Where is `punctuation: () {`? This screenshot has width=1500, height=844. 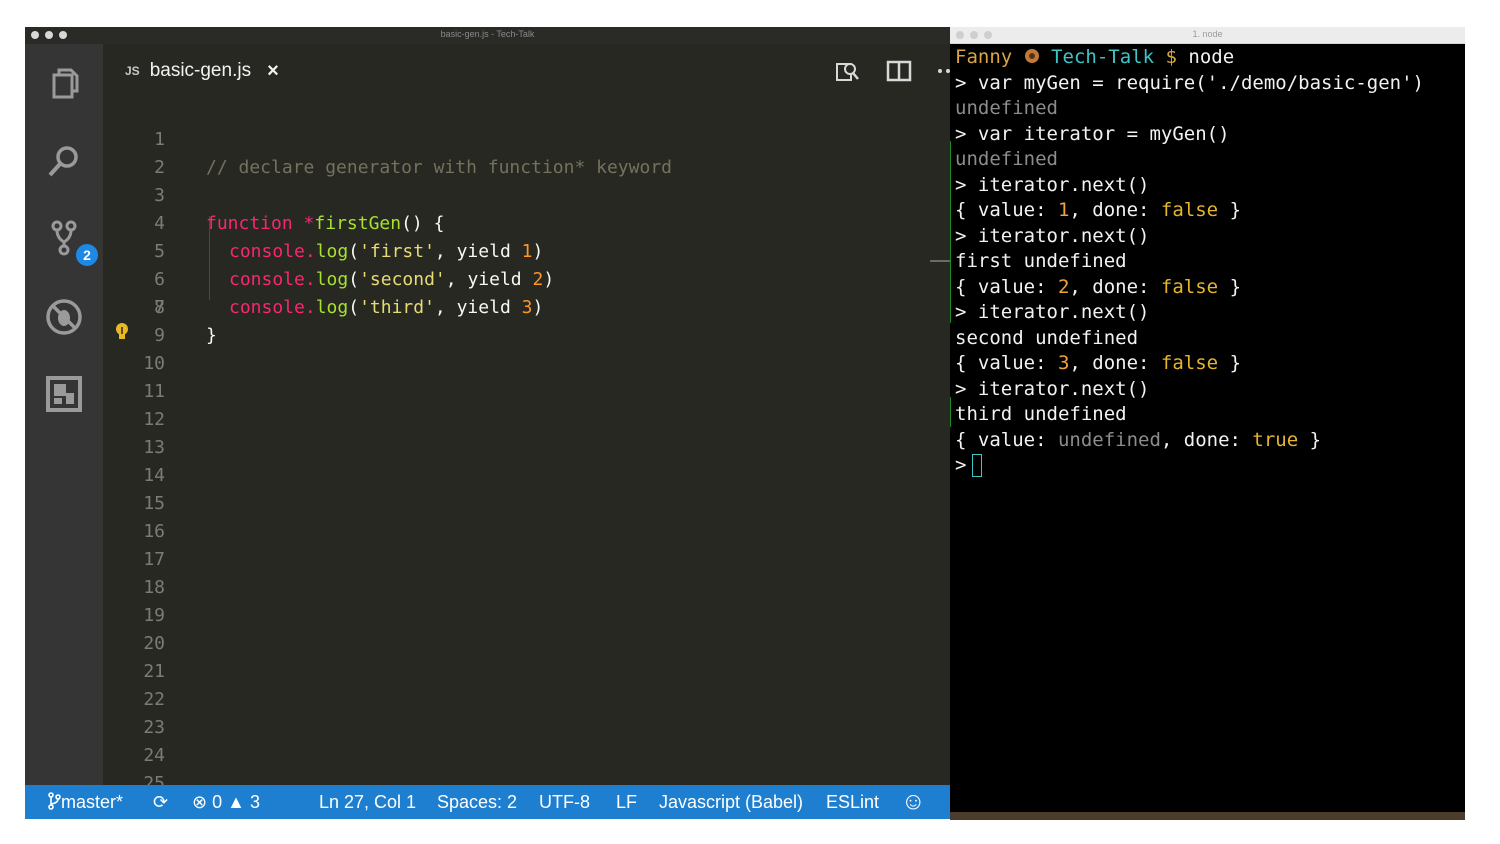 punctuation: () { is located at coordinates (423, 223).